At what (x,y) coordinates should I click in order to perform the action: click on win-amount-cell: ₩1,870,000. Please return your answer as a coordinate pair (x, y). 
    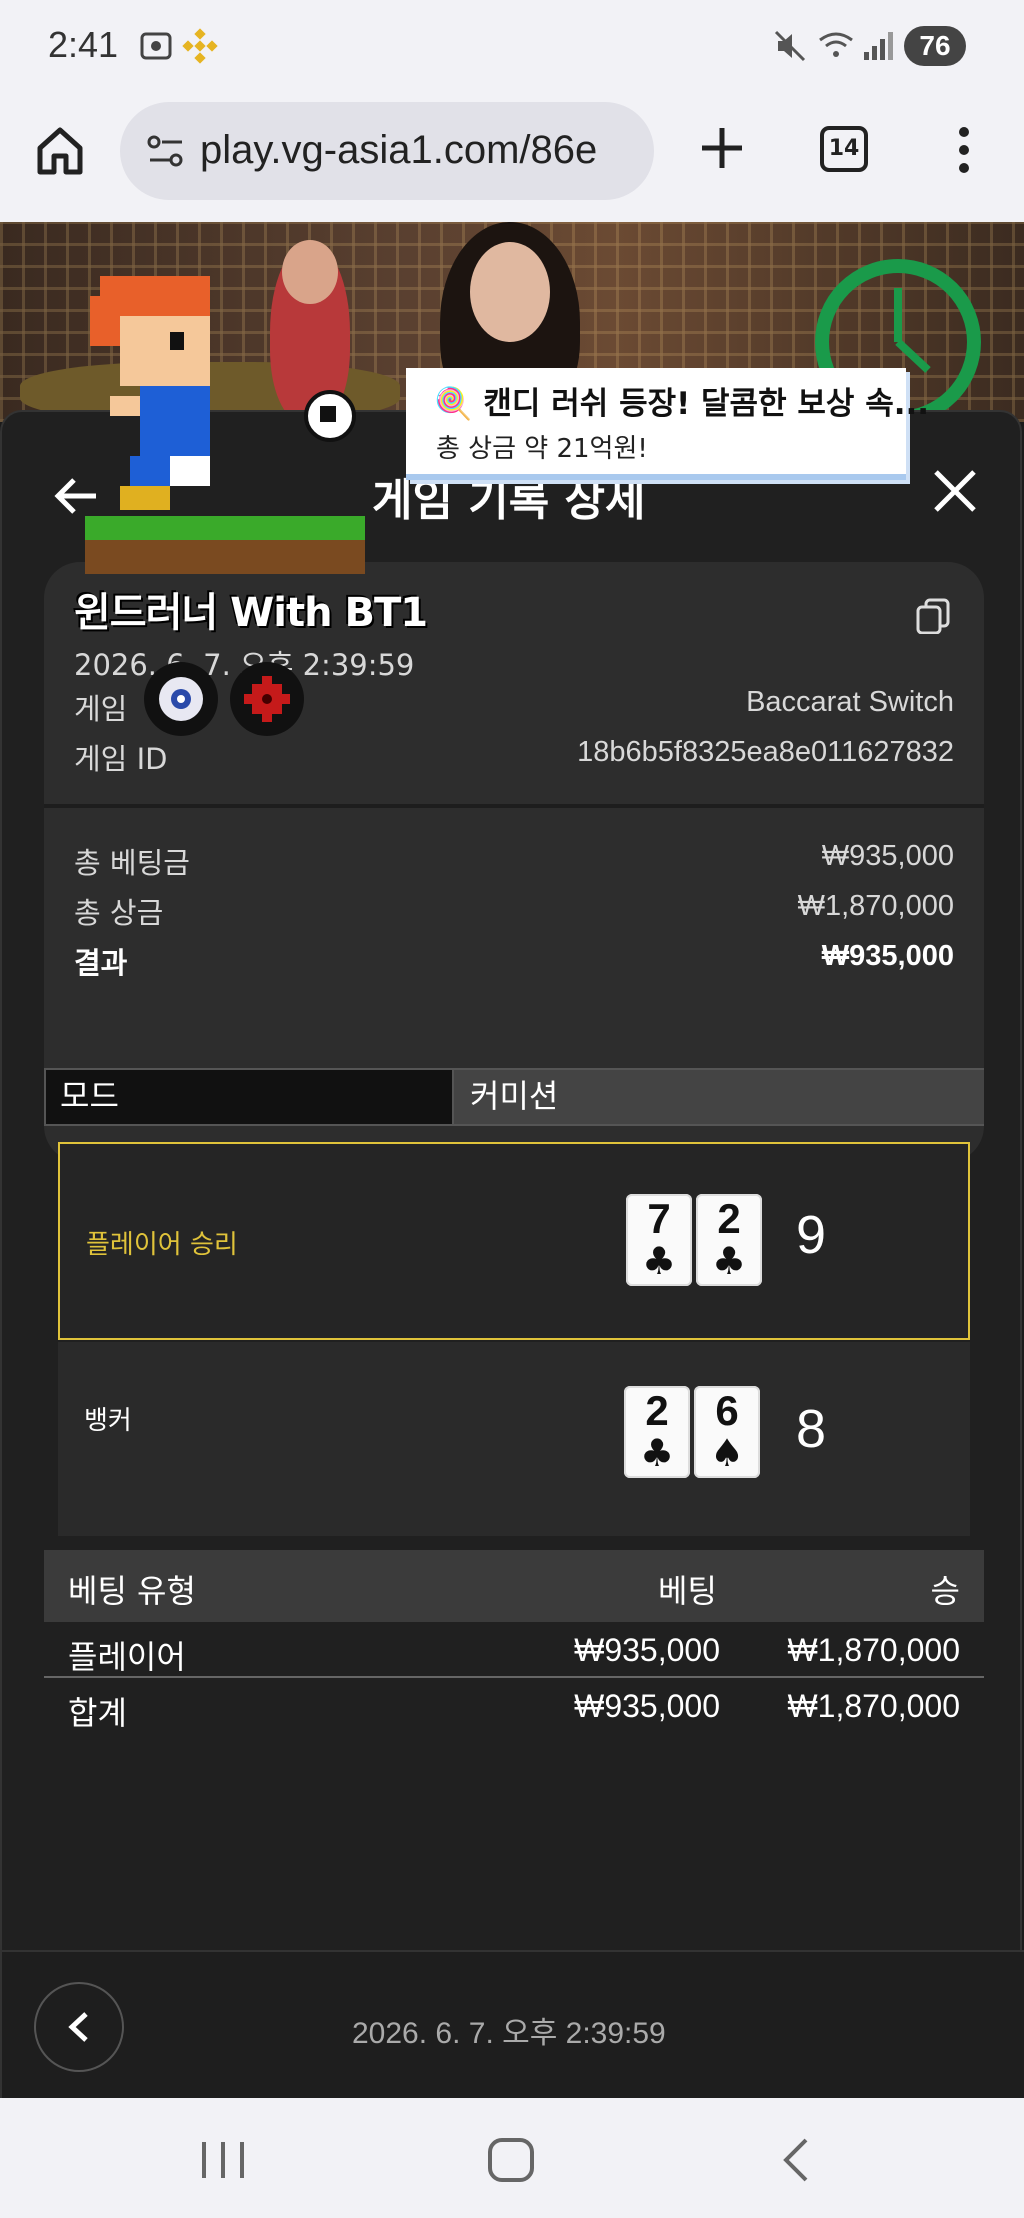
    Looking at the image, I should click on (873, 1650).